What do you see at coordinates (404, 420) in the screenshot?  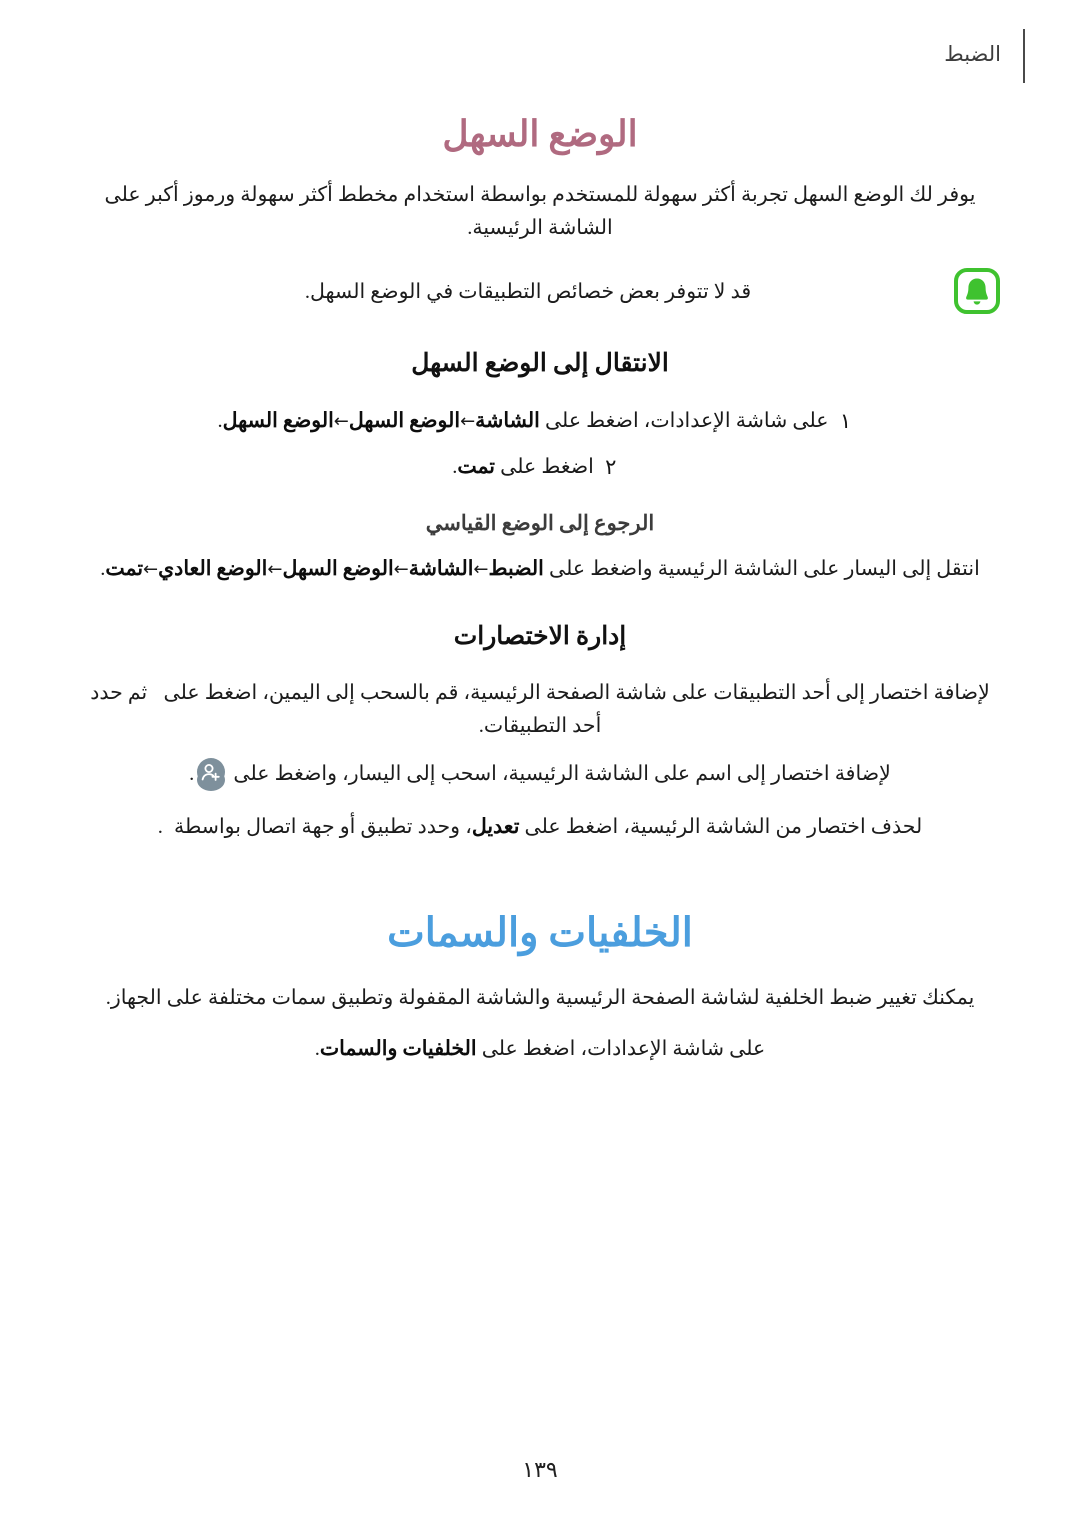 I see `step-bold-easy-mode-1: الوضع السهل` at bounding box center [404, 420].